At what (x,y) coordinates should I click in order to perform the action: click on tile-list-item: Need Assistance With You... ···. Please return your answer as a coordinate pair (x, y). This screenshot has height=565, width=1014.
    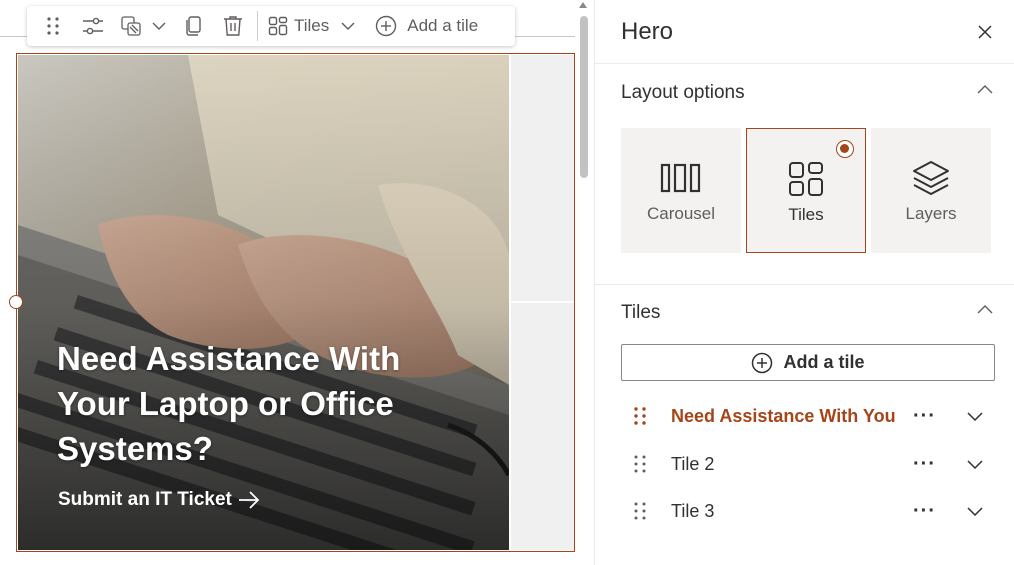
    Looking at the image, I should click on (804, 416).